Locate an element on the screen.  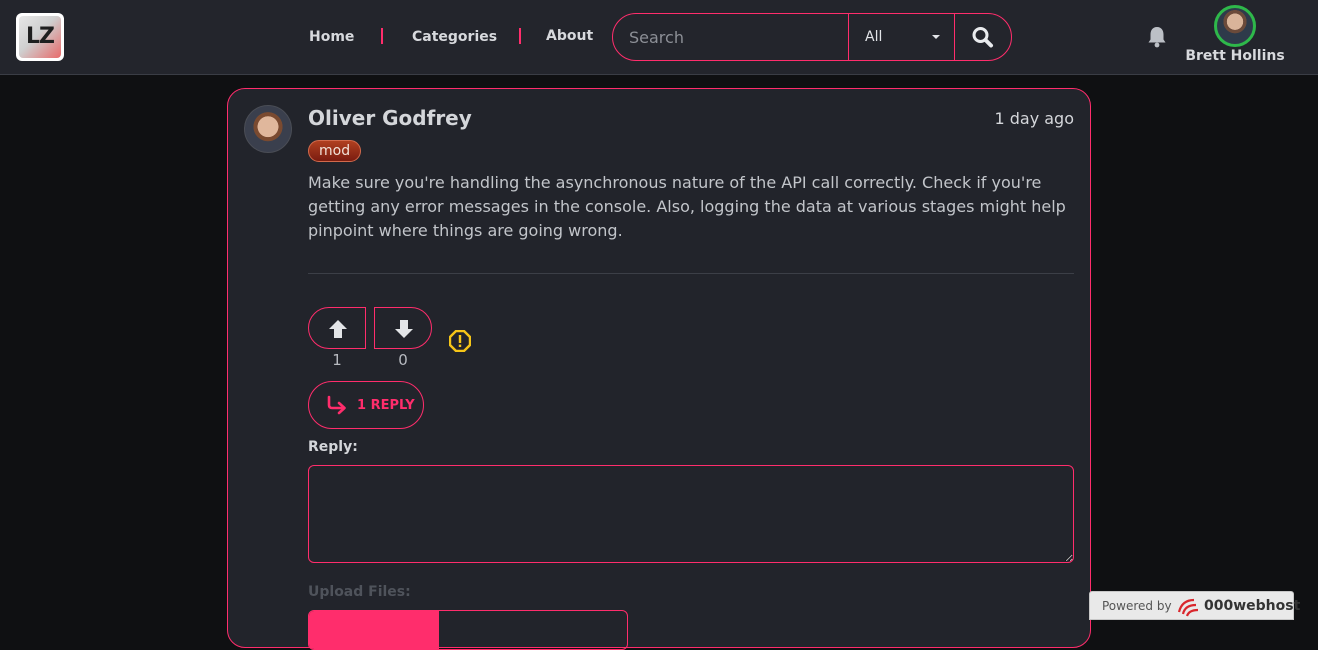
divider is located at coordinates (691, 273).